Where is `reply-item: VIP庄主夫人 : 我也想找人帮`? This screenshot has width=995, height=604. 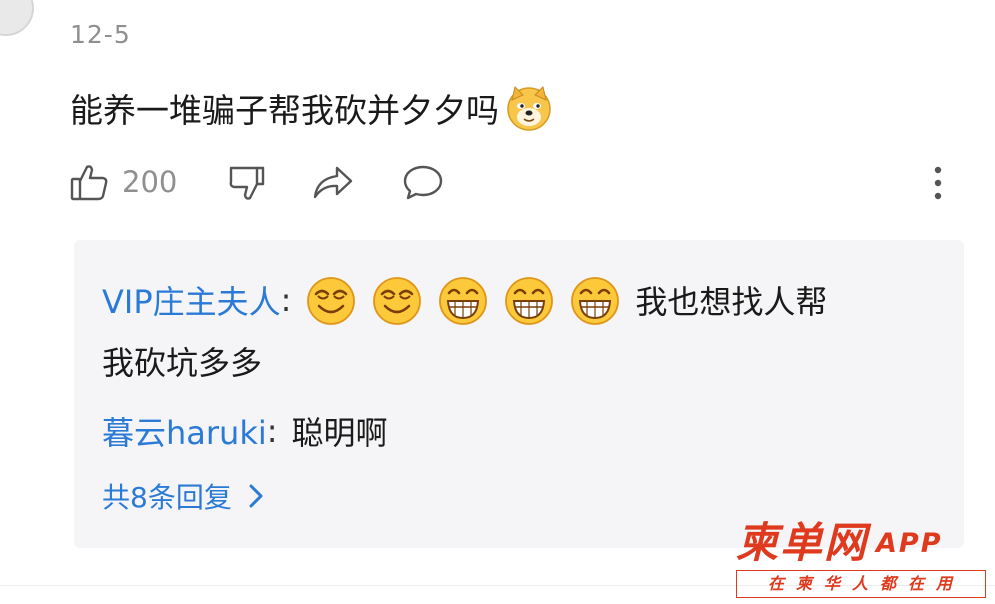
reply-item: VIP庄主夫人 : 我也想找人帮 is located at coordinates (464, 300).